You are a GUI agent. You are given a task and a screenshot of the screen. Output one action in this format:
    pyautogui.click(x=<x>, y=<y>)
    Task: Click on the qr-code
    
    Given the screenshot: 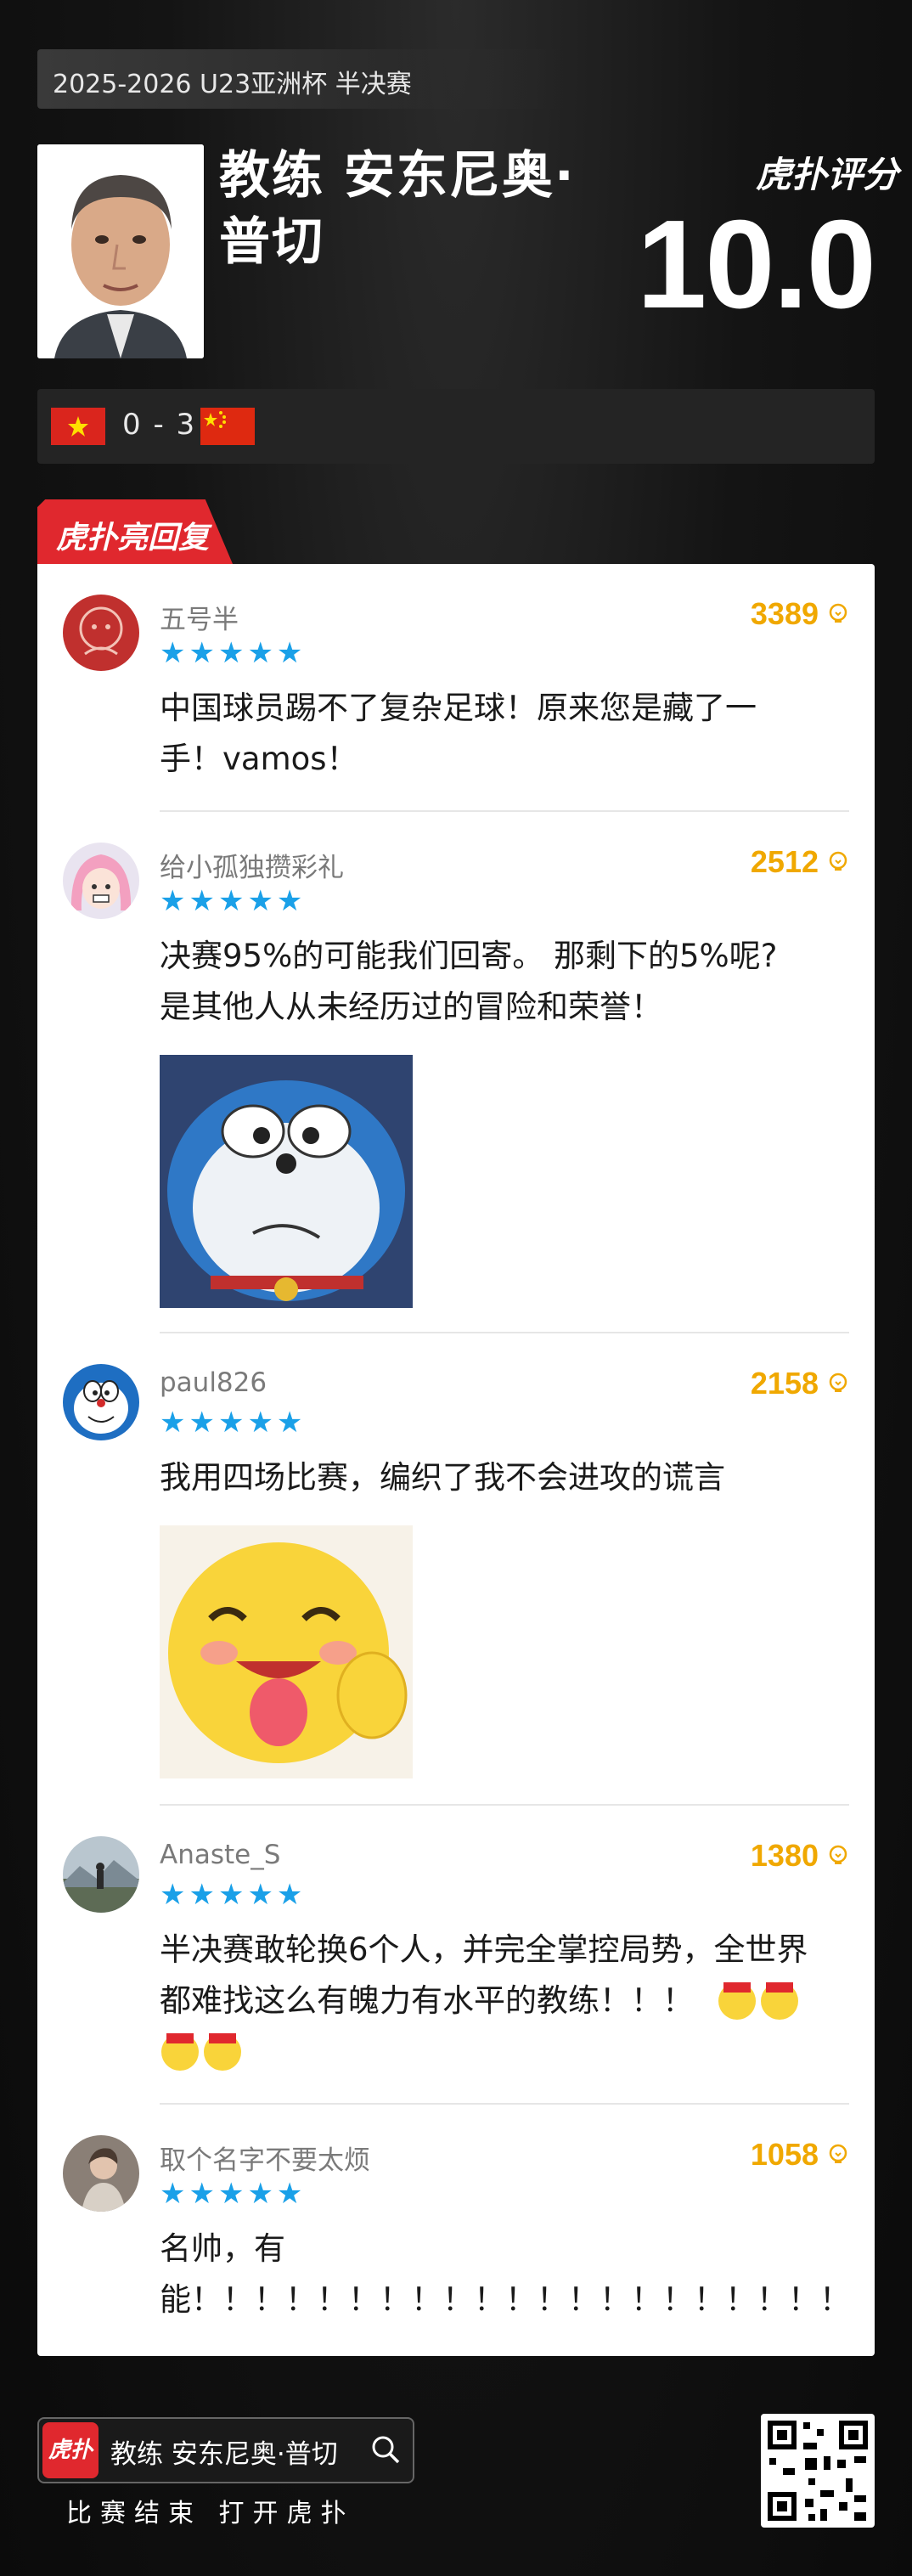 What is the action you would take?
    pyautogui.click(x=818, y=2471)
    